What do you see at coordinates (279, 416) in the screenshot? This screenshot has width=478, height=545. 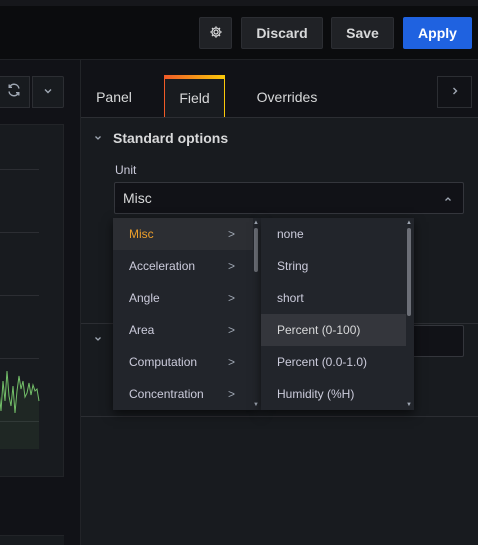 I see `divider` at bounding box center [279, 416].